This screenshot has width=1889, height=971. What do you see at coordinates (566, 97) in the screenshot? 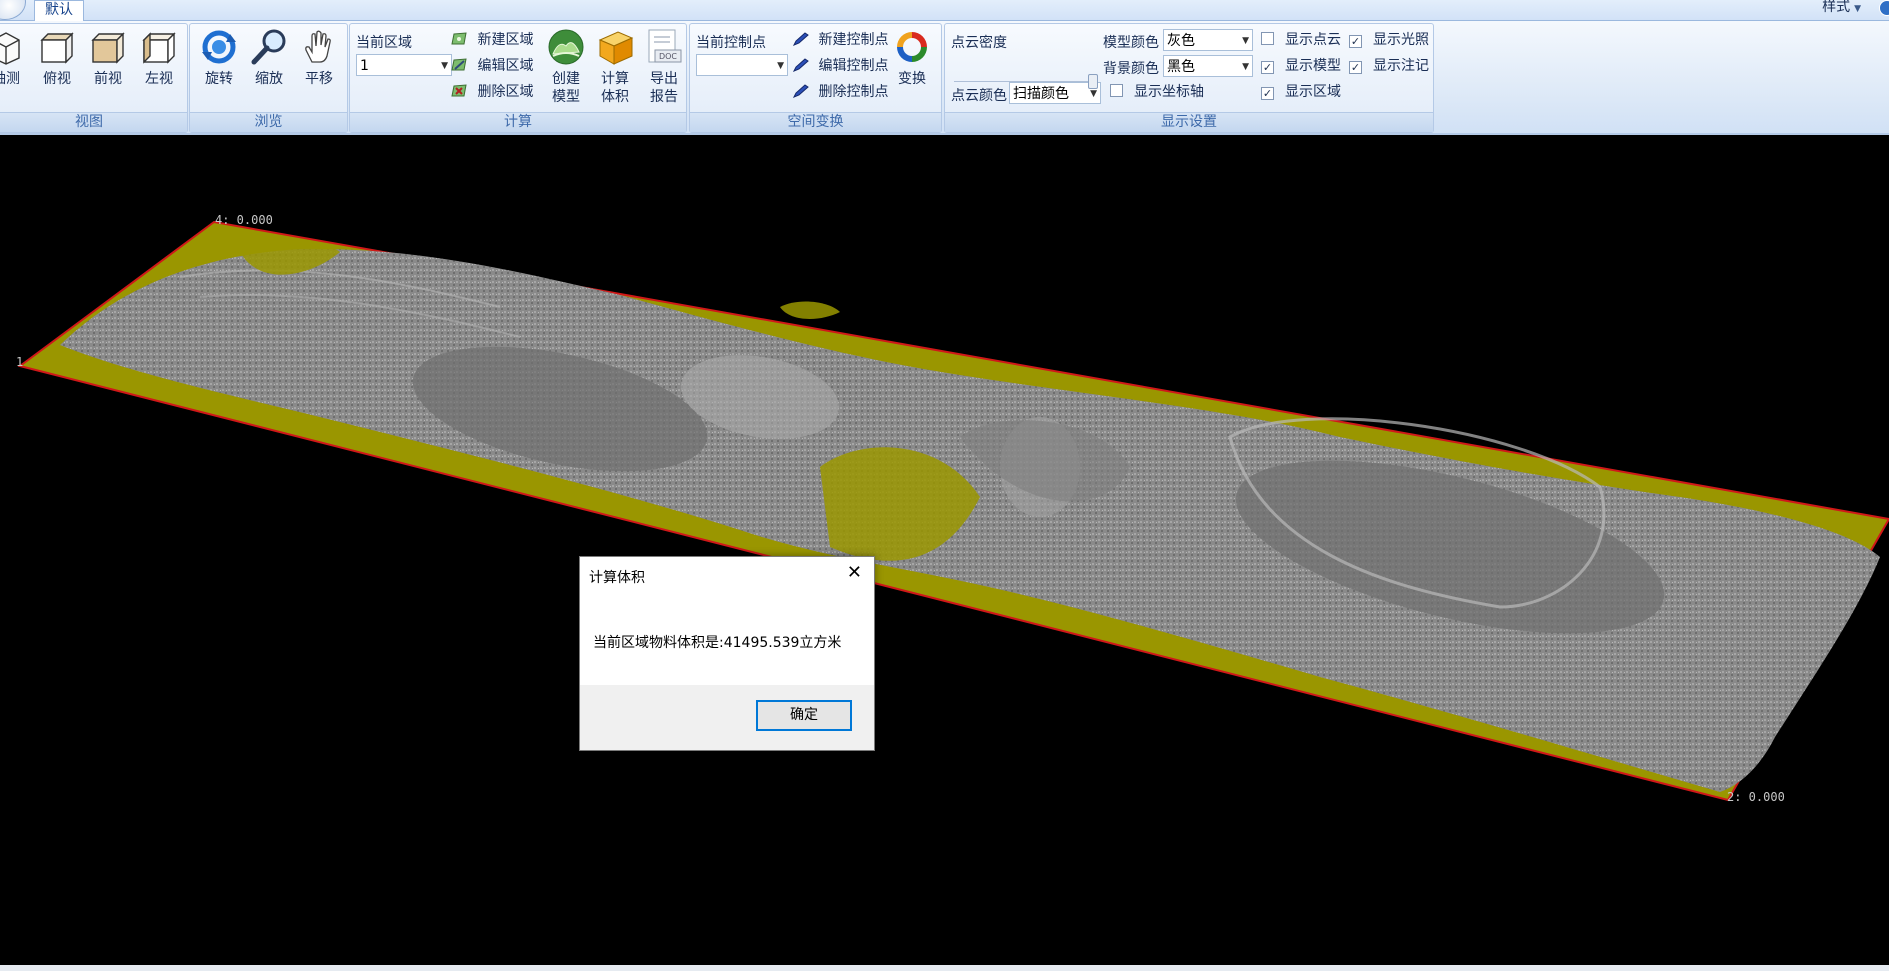
I see `create-model-label-2: 模型` at bounding box center [566, 97].